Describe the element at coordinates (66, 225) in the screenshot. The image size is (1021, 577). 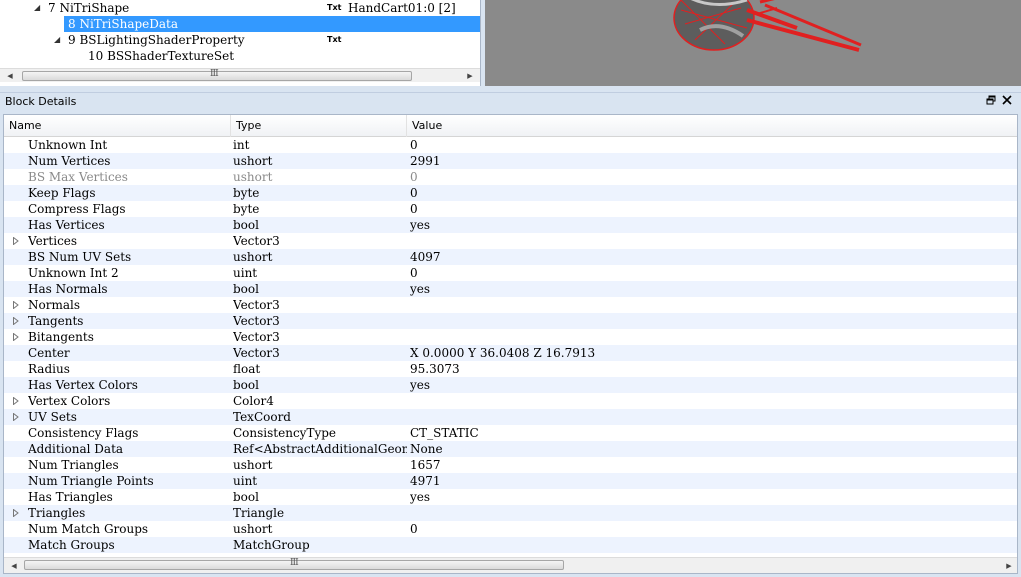
I see `field-name: Has Vertices` at that location.